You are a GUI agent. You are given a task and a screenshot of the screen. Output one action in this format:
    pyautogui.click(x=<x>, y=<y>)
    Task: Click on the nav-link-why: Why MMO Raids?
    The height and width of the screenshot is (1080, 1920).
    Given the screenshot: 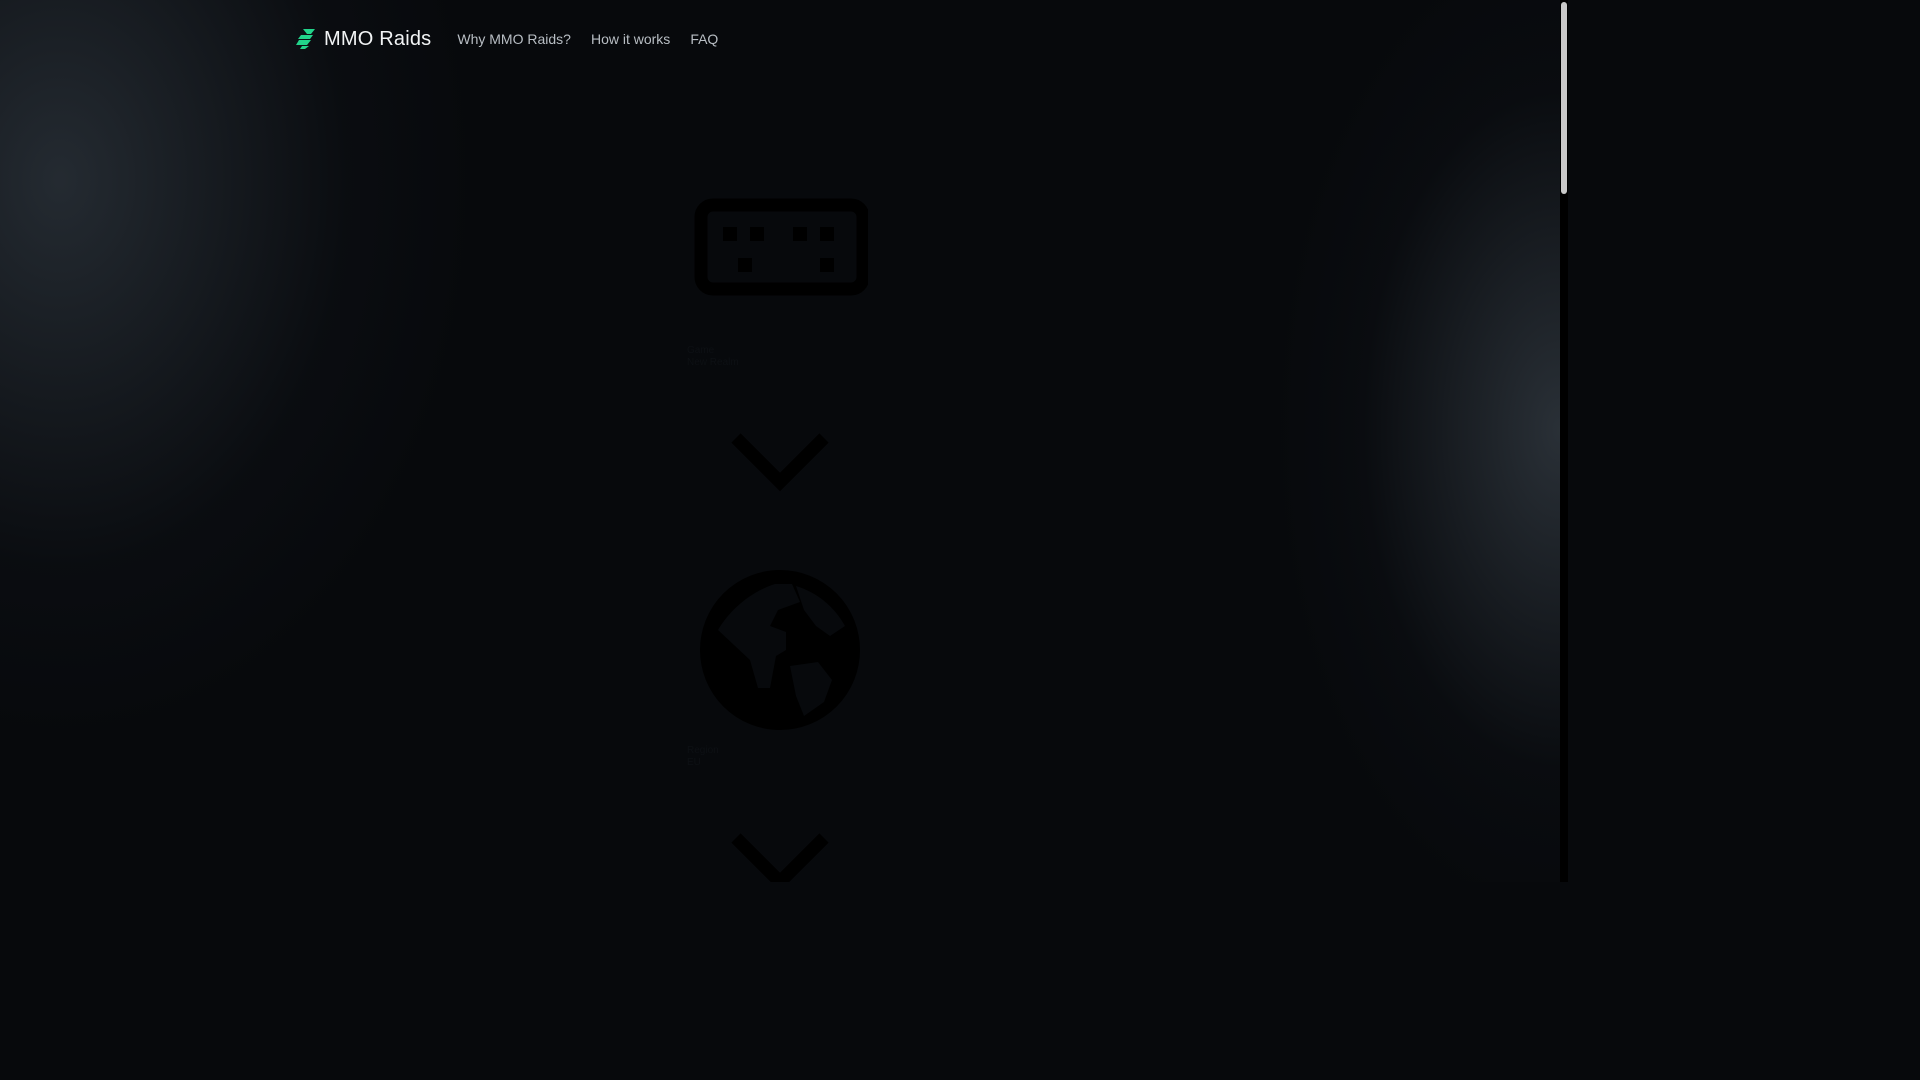 What is the action you would take?
    pyautogui.click(x=514, y=39)
    